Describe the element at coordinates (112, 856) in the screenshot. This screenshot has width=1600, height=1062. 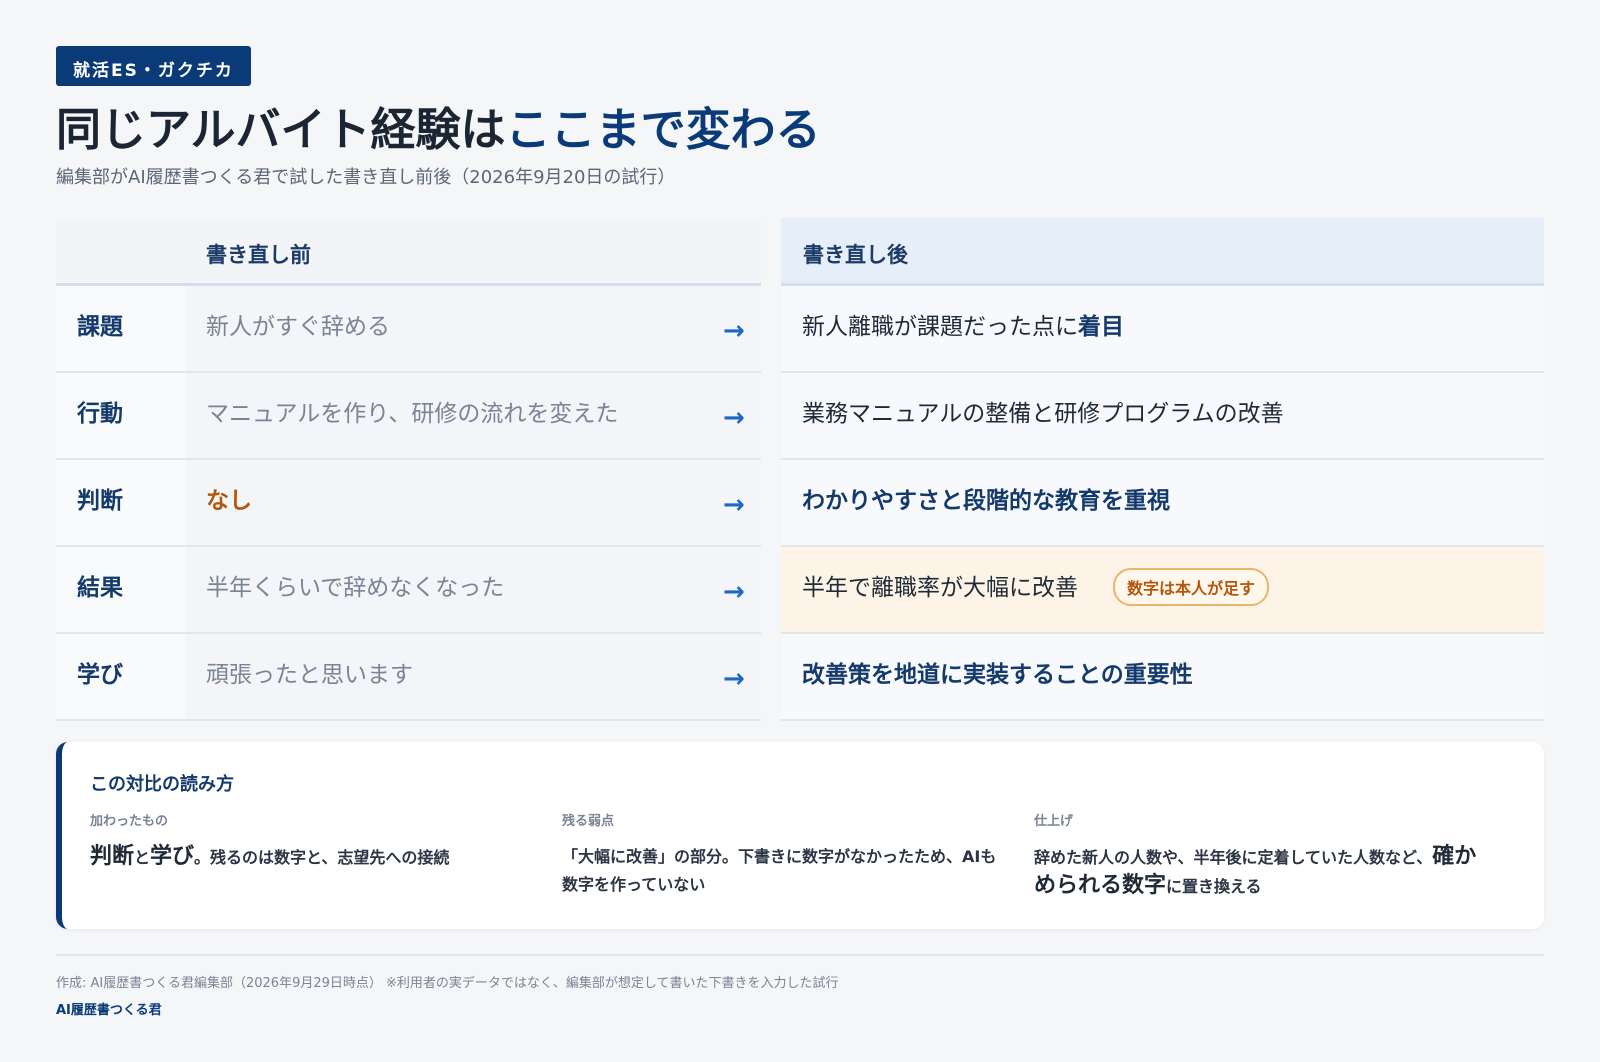
I see `guide-emphasis: 判断` at that location.